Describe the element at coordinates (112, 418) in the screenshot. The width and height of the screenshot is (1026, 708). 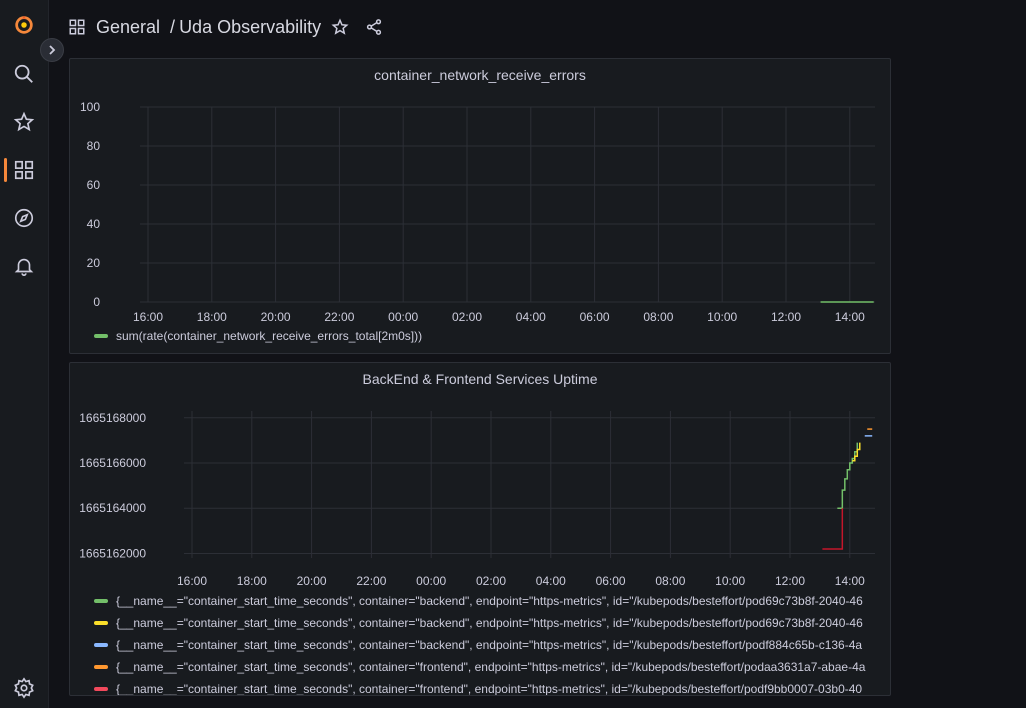
I see `y-tick-label: 1665168000` at that location.